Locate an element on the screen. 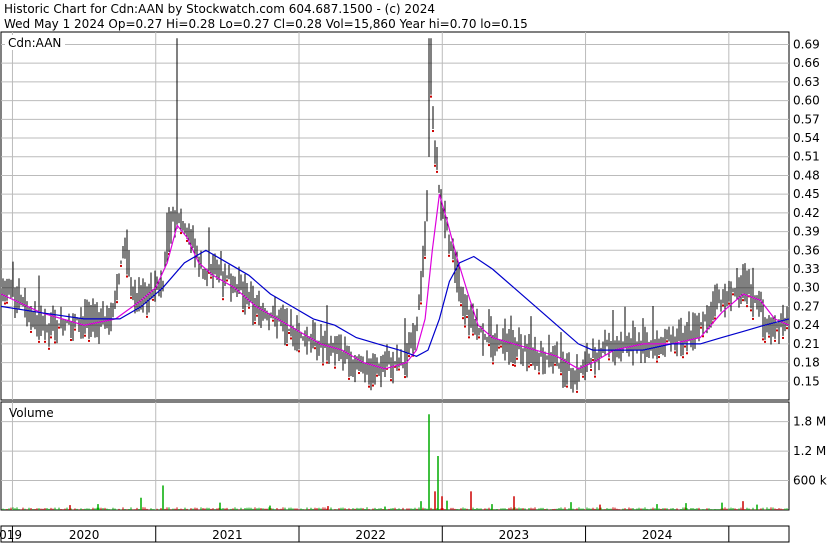 Image resolution: width=830 pixels, height=543 pixels. year-label: 2023 is located at coordinates (514, 535).